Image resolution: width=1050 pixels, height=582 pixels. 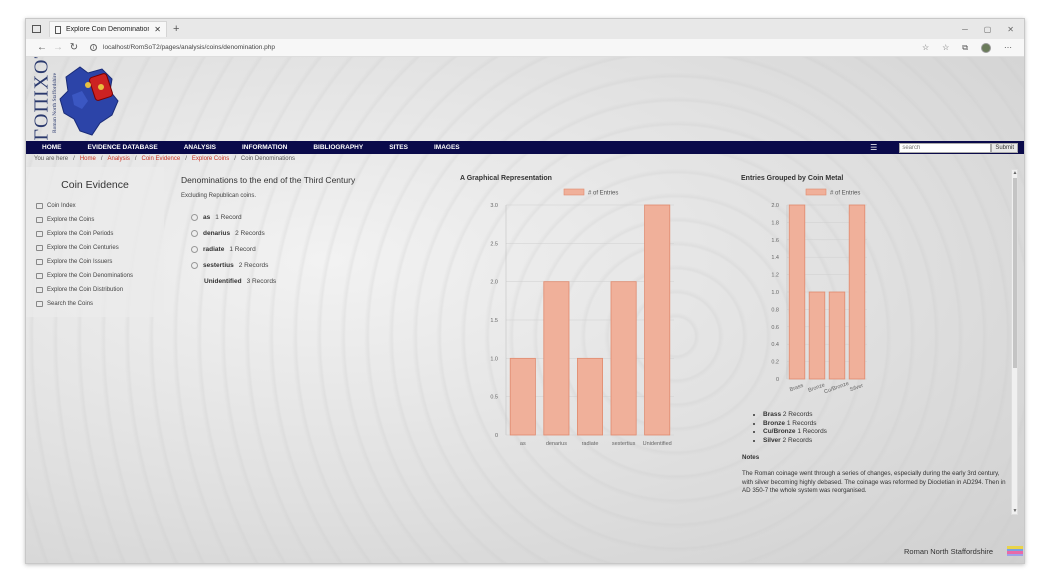 What do you see at coordinates (95, 248) in the screenshot?
I see `sidebar-item-coin-centuries: Explore the Coin Centuries` at bounding box center [95, 248].